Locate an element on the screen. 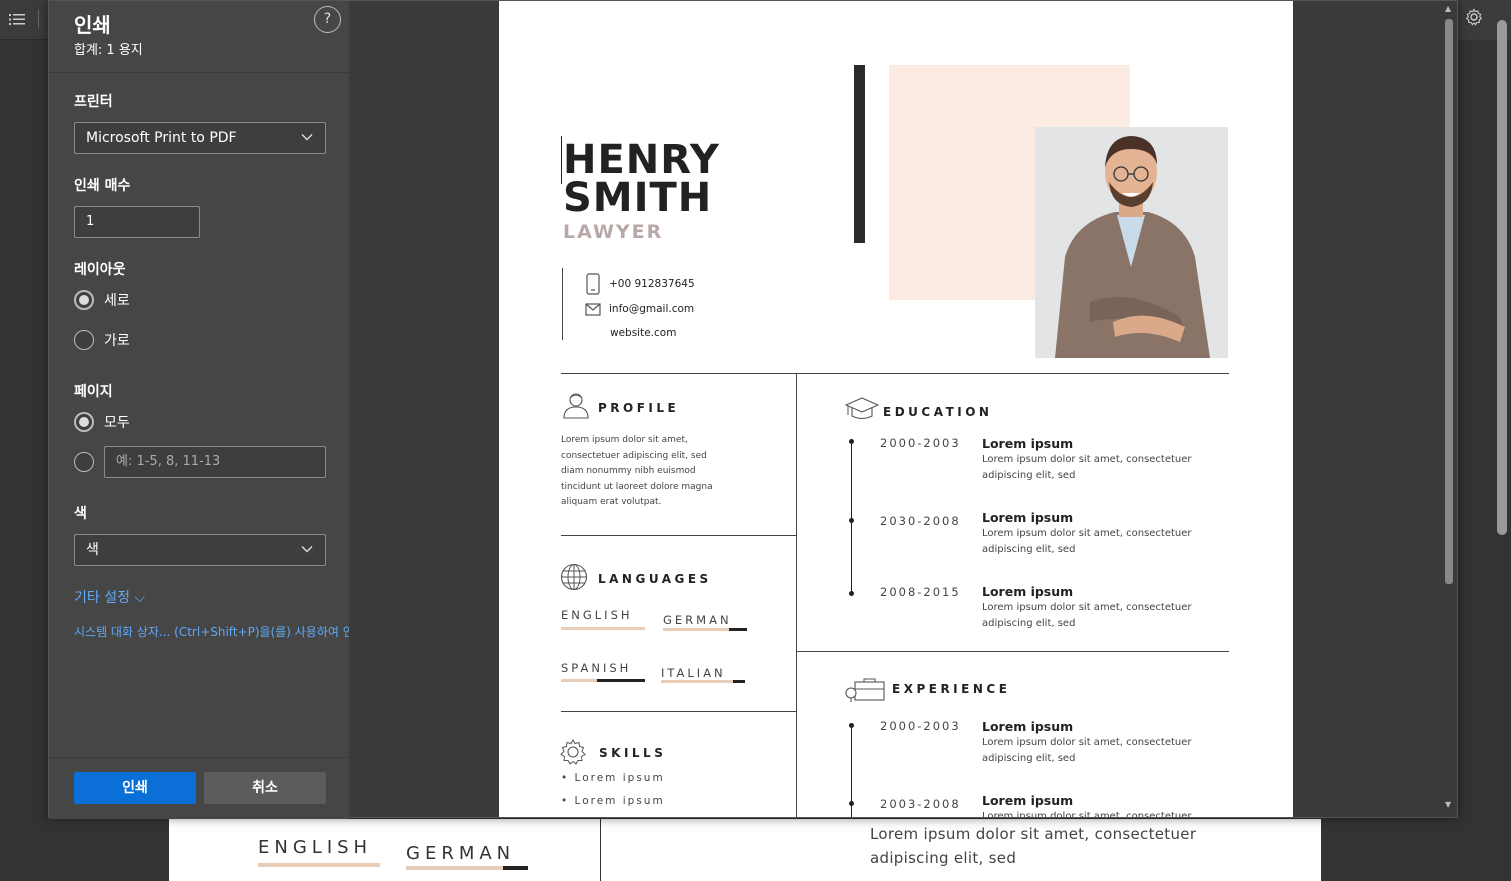  column-divider is located at coordinates (796, 595).